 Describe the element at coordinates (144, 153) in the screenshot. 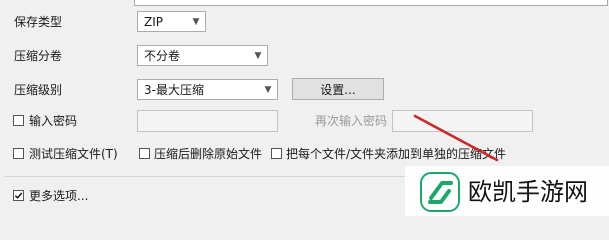

I see `delete-after-checkbox` at that location.